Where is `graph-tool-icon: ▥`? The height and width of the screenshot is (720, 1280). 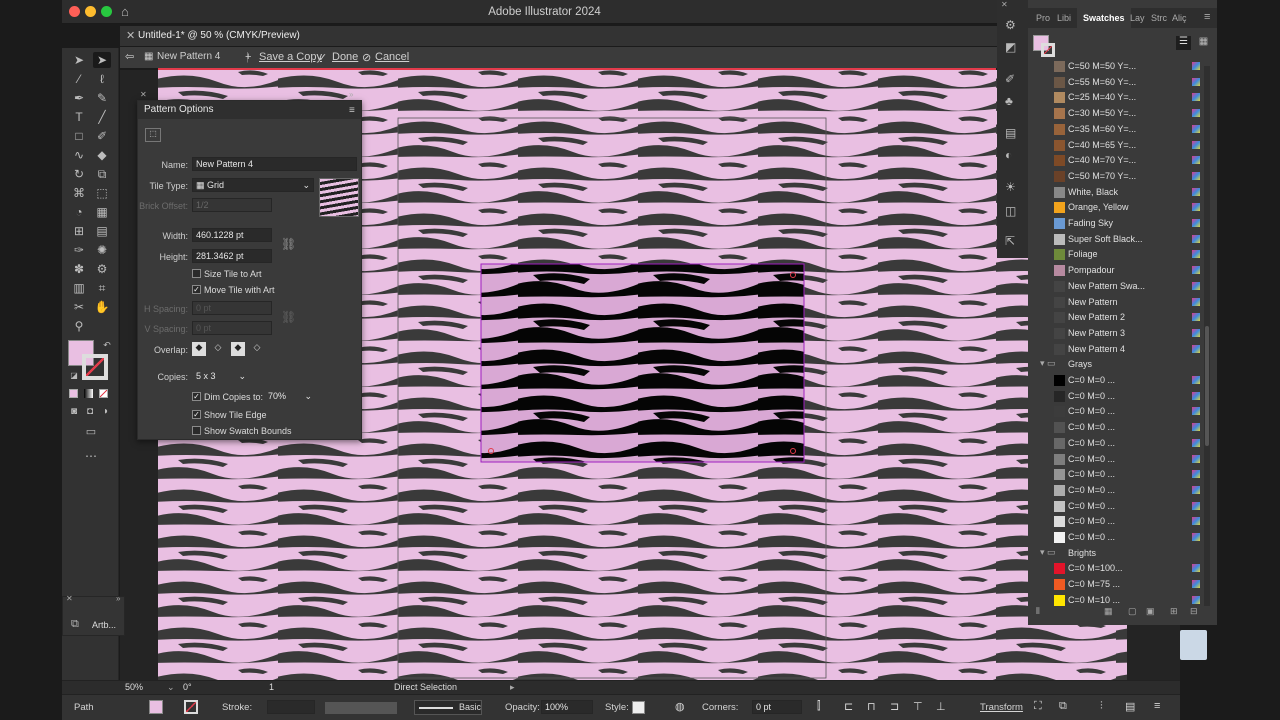 graph-tool-icon: ▥ is located at coordinates (79, 288).